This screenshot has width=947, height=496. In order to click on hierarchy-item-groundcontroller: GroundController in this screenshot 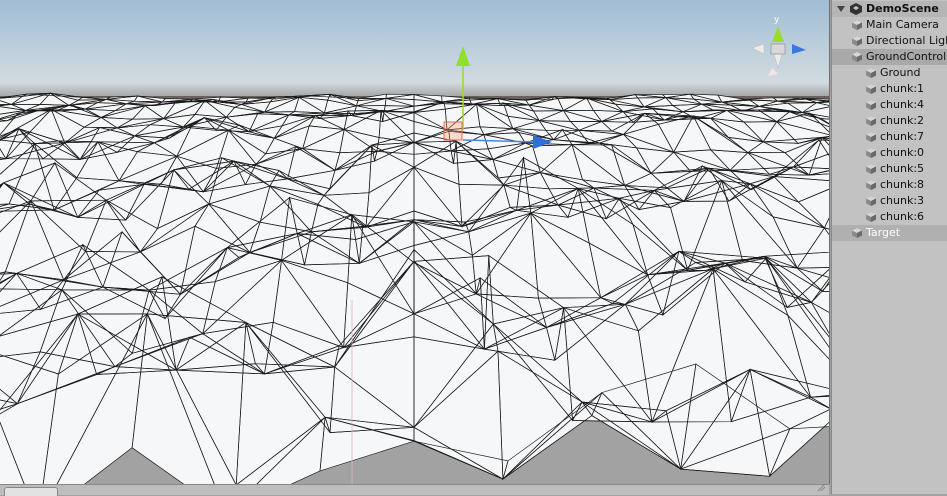, I will do `click(889, 57)`.